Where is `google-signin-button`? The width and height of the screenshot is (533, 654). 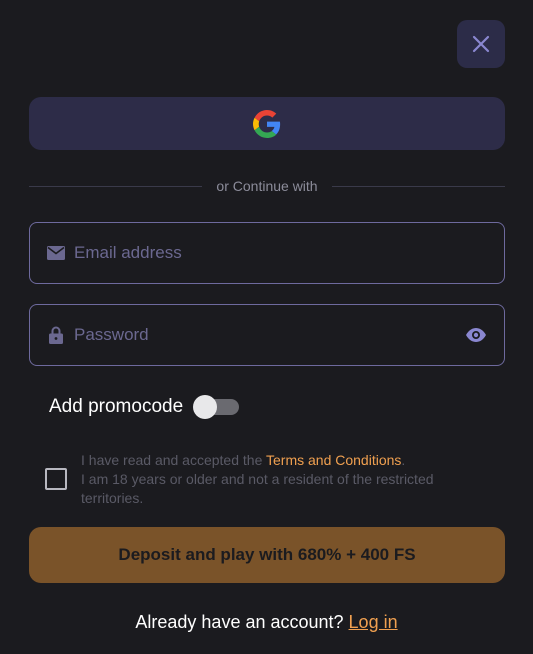 google-signin-button is located at coordinates (267, 123).